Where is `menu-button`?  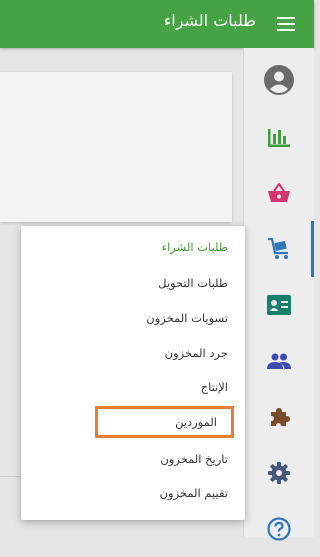 menu-button is located at coordinates (286, 24).